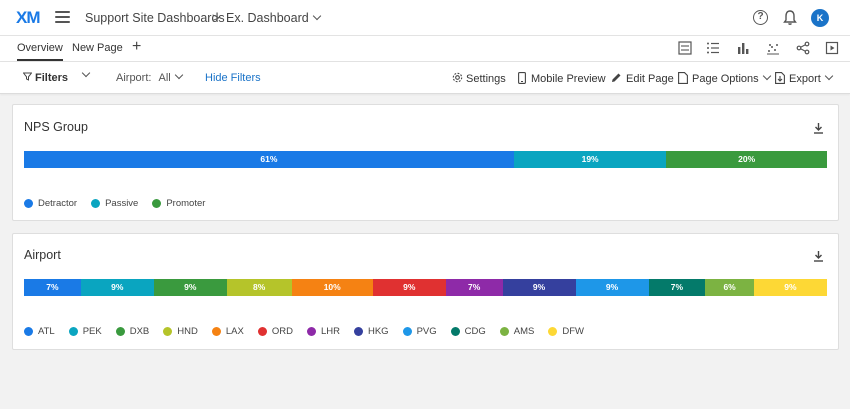  What do you see at coordinates (139, 331) in the screenshot?
I see `legend-label: DXB` at bounding box center [139, 331].